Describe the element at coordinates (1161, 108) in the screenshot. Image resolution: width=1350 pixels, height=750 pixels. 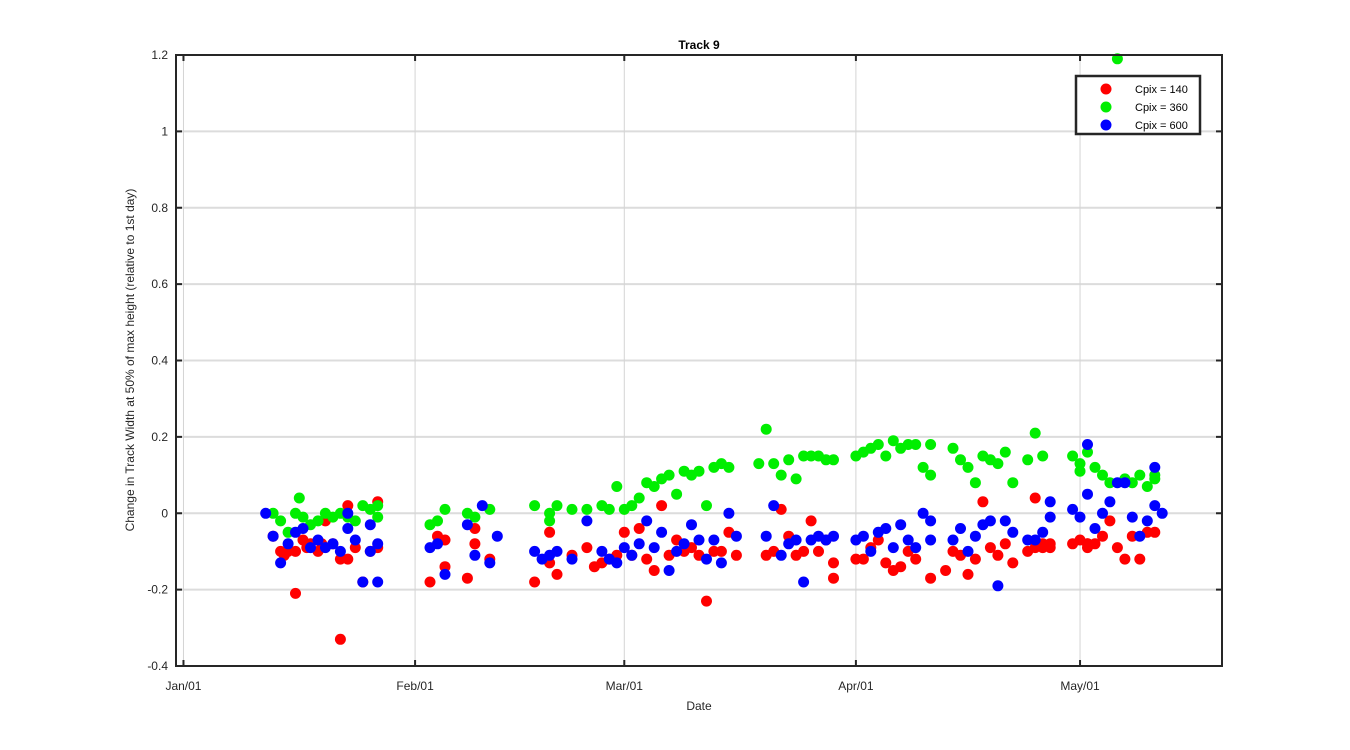
I see `legend-label: Cpix = 360` at that location.